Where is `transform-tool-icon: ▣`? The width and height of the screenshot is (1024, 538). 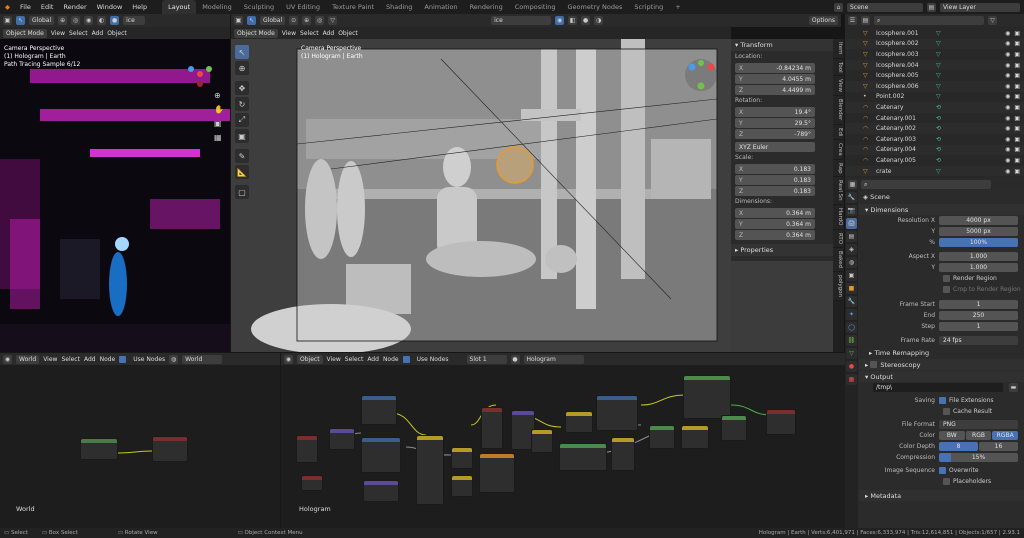
transform-tool-icon: ▣ is located at coordinates (242, 136).